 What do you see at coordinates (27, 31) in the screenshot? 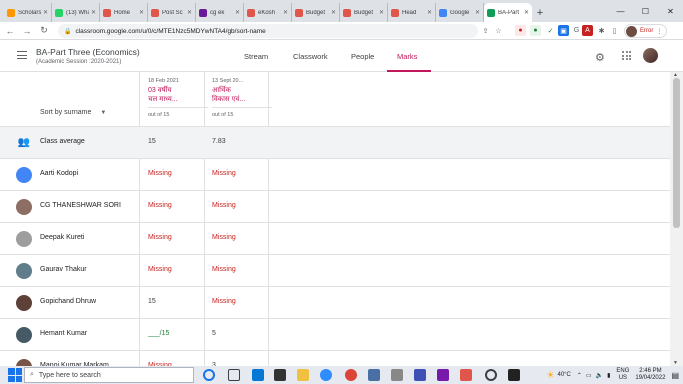
I see `forward-icon: →` at bounding box center [27, 31].